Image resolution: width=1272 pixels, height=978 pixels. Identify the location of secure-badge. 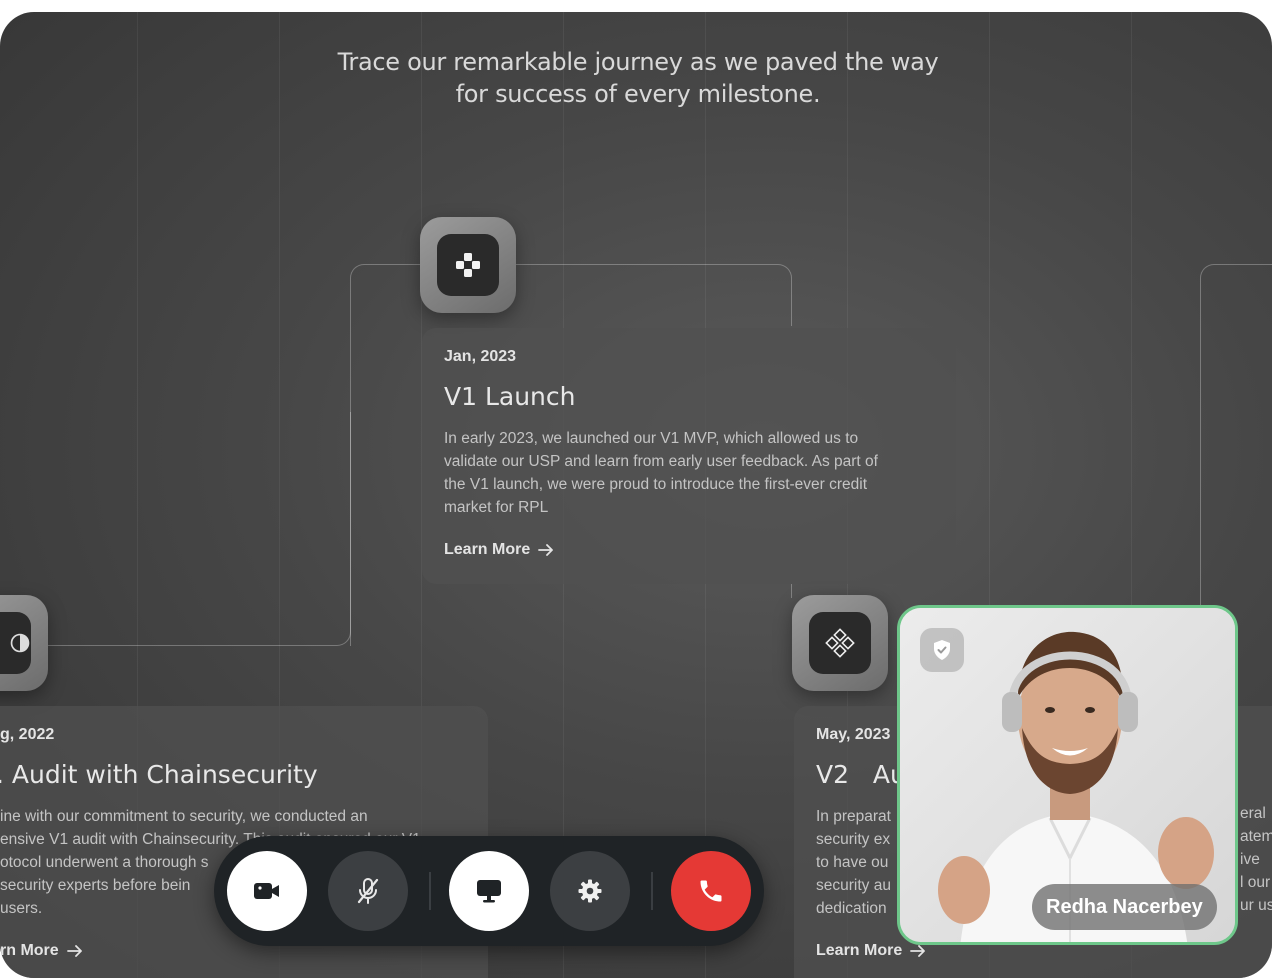
(942, 650).